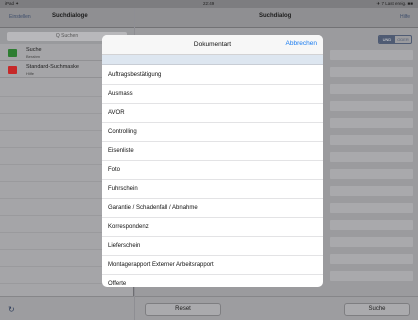 Image resolution: width=418 pixels, height=320 pixels. I want to click on option-label: Ausmass, so click(120, 94).